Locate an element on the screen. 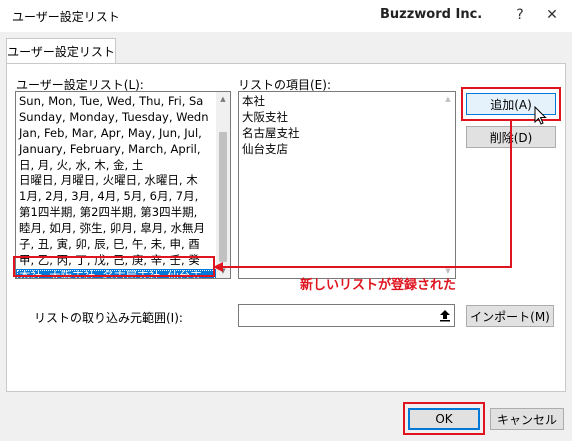 This screenshot has height=441, width=572. close-button: ✕ is located at coordinates (552, 15).